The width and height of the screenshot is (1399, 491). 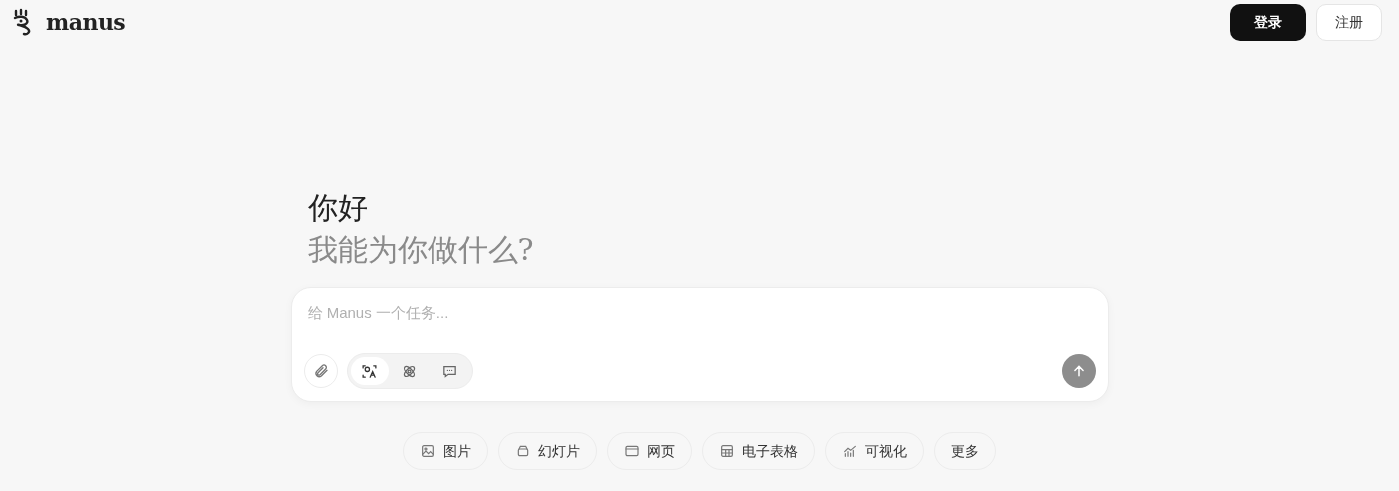 I want to click on quick-action-chip: 网页, so click(x=649, y=451).